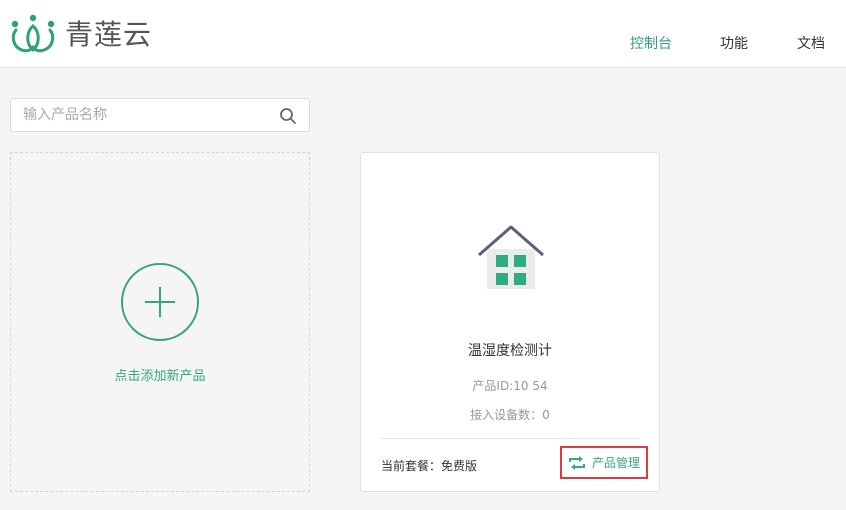 The height and width of the screenshot is (510, 846). What do you see at coordinates (734, 43) in the screenshot?
I see `nav-features: 功能` at bounding box center [734, 43].